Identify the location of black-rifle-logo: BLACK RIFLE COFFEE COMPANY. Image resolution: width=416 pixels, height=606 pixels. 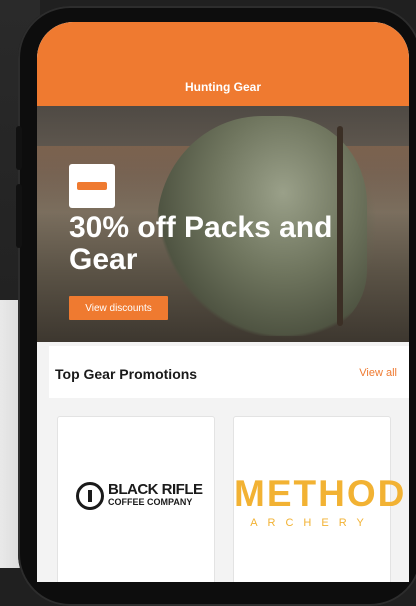
(139, 496).